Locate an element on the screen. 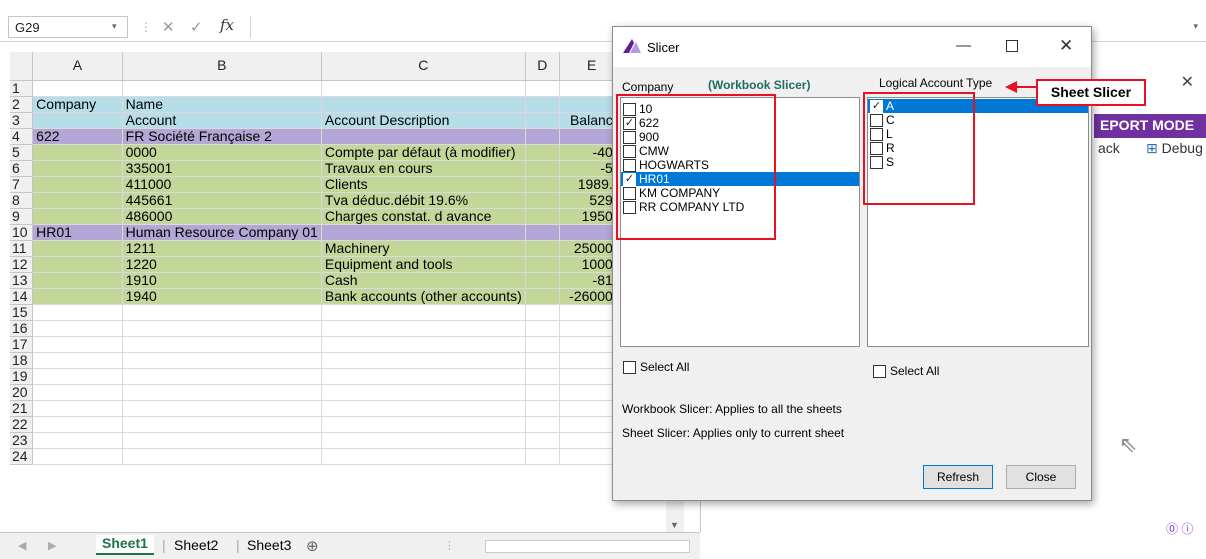 The width and height of the screenshot is (1206, 559). row-header: 15 is located at coordinates (22, 312).